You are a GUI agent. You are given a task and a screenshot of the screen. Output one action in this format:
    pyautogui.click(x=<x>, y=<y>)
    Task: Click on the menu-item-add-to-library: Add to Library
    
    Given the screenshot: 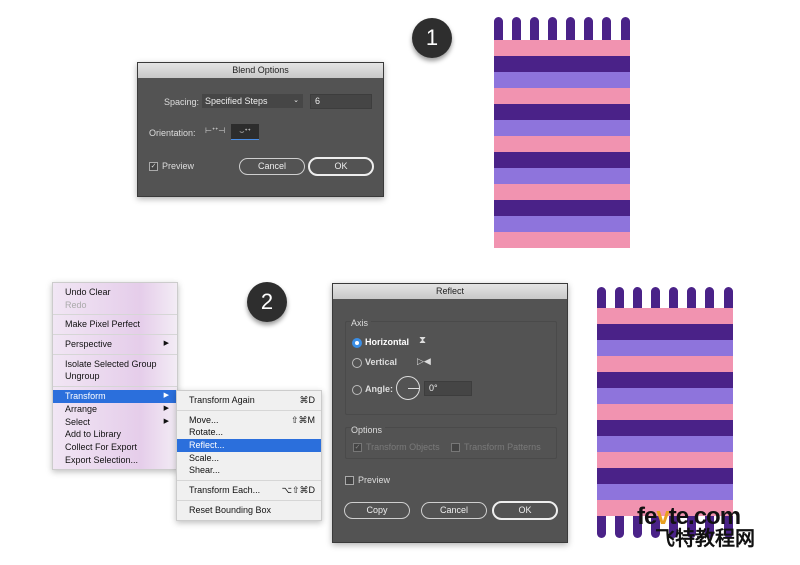 What is the action you would take?
    pyautogui.click(x=115, y=434)
    